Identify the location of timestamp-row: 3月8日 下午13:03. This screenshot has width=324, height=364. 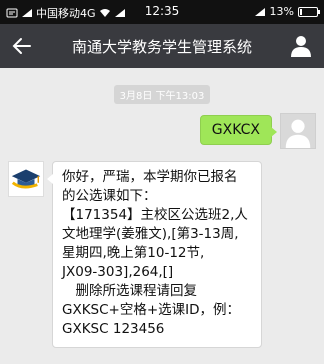
(162, 94).